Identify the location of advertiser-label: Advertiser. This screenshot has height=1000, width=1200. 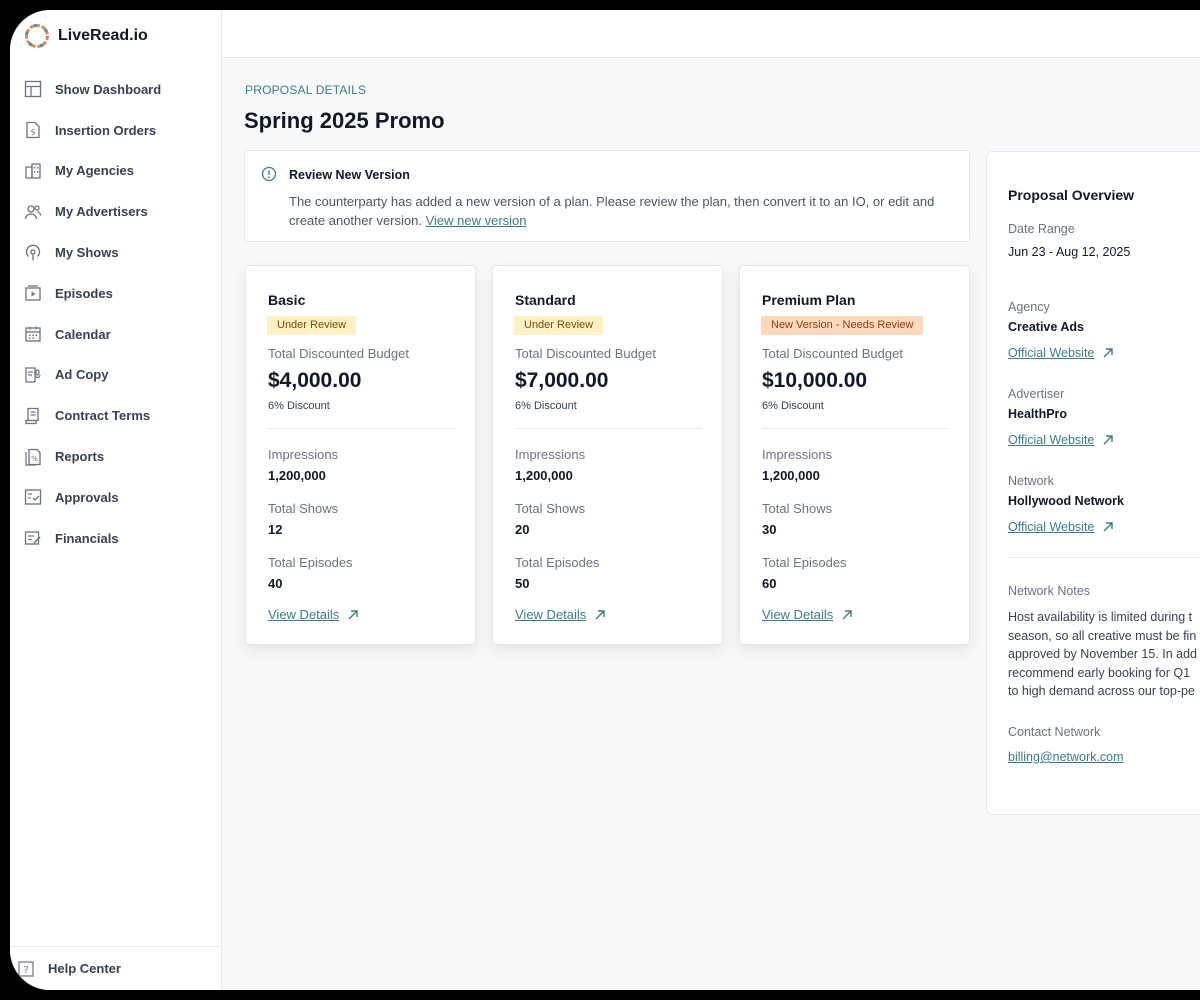
(1036, 394).